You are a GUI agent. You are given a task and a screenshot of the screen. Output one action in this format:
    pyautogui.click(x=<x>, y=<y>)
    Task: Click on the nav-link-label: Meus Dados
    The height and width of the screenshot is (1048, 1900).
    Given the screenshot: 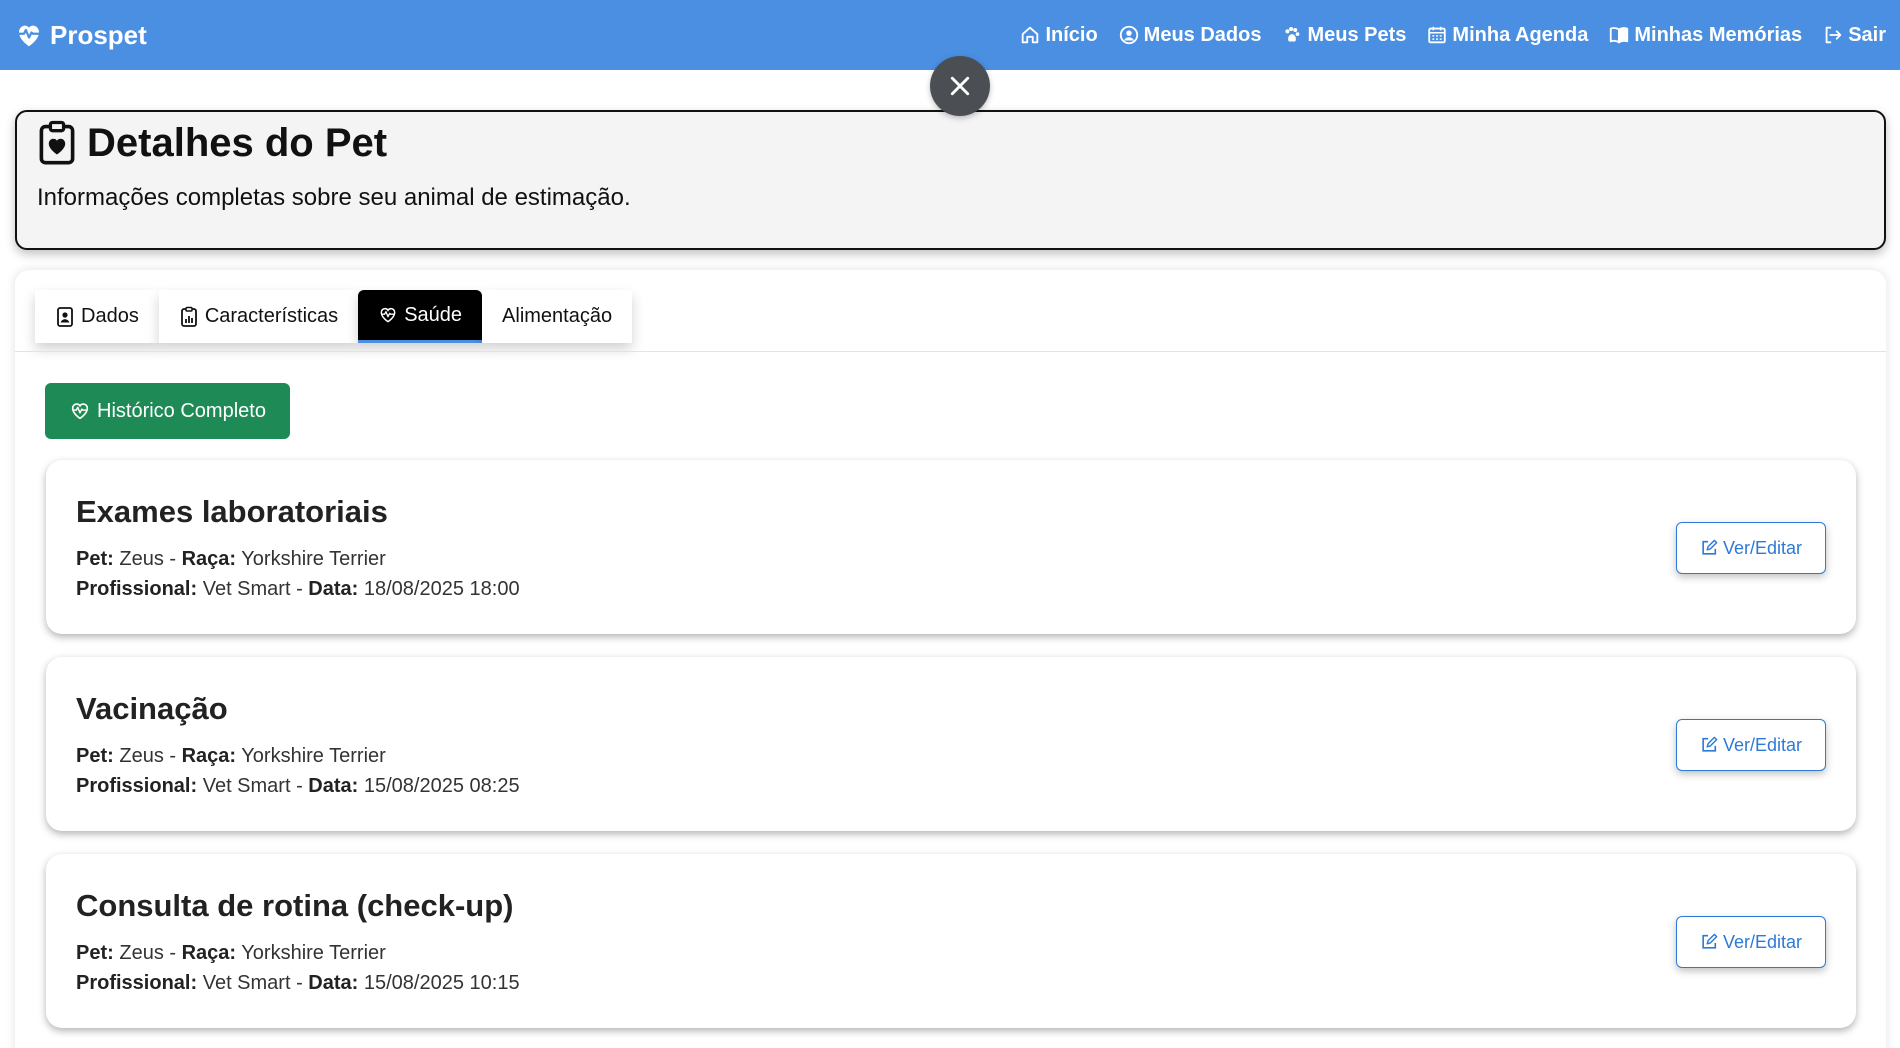 What is the action you would take?
    pyautogui.click(x=1202, y=34)
    